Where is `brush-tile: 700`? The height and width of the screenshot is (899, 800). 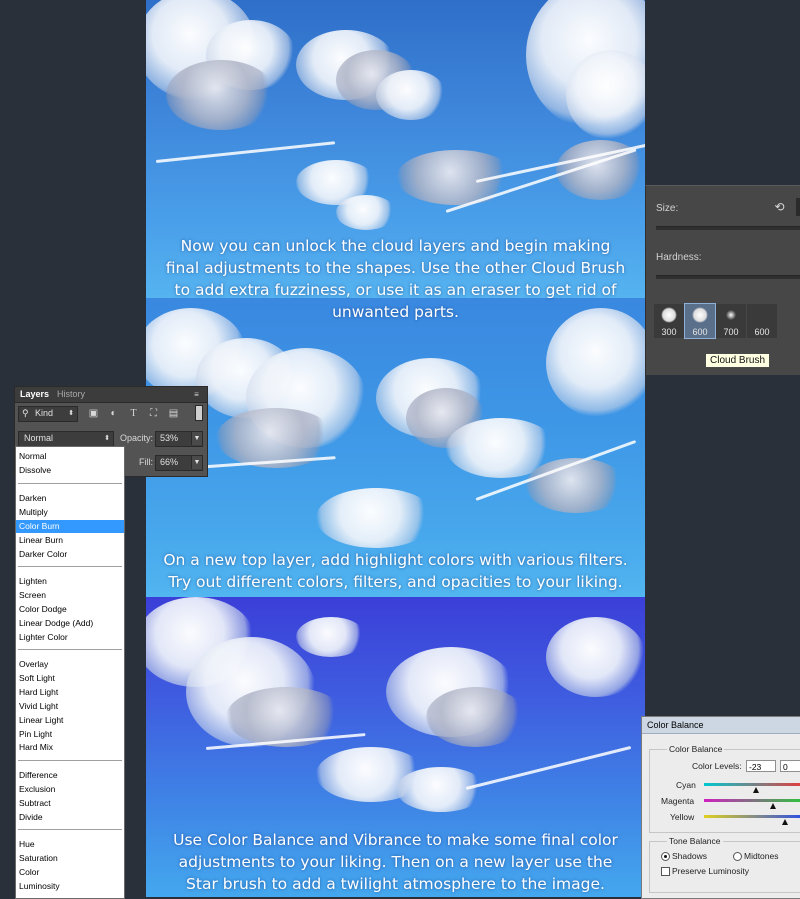
brush-tile: 700 is located at coordinates (731, 321).